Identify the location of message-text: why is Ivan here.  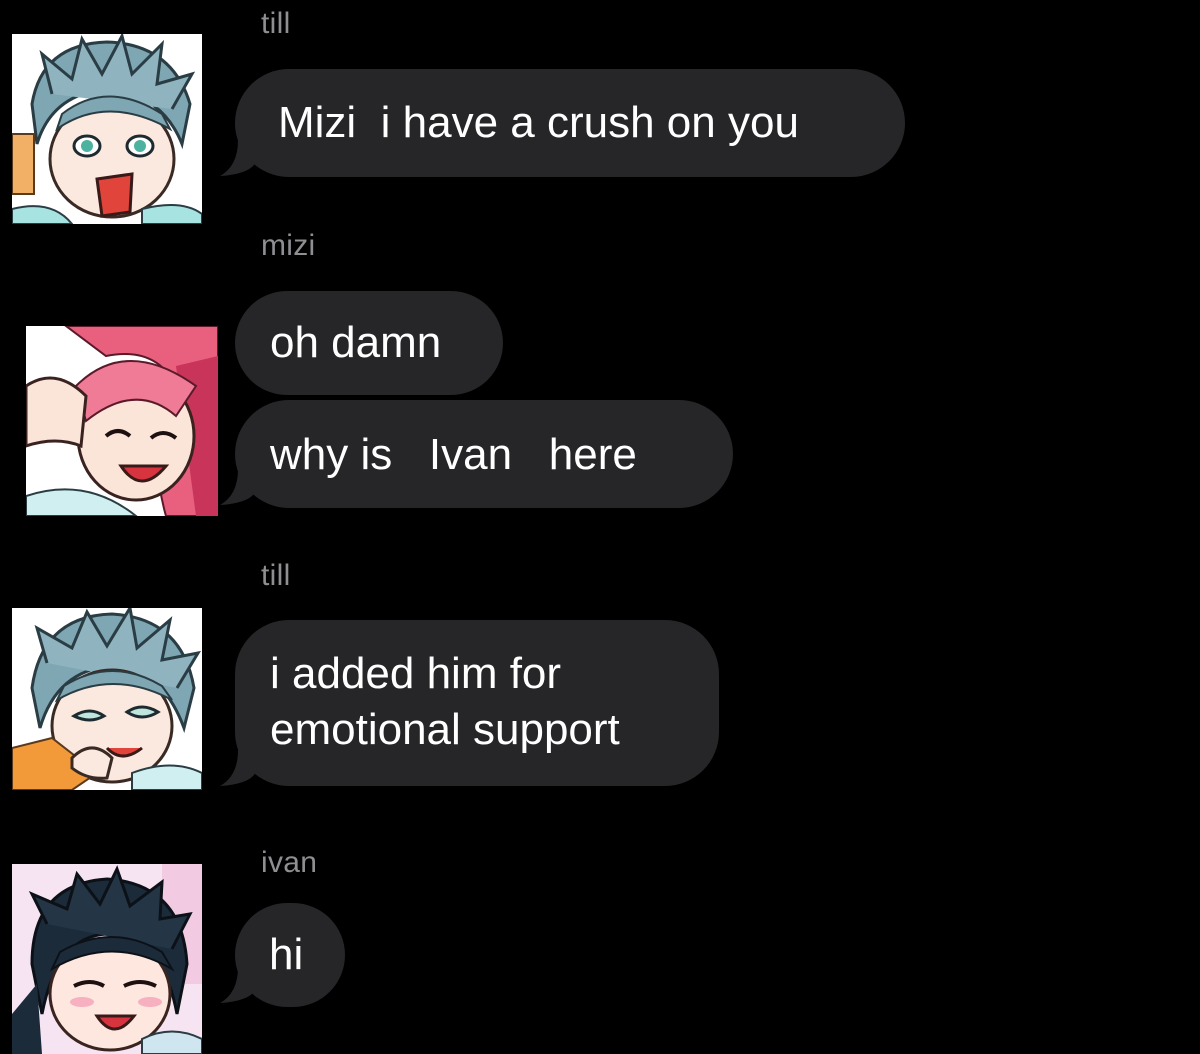
(453, 454).